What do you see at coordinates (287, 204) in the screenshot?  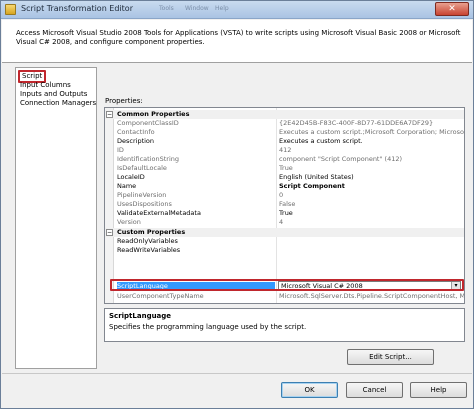 I see `property-value: False` at bounding box center [287, 204].